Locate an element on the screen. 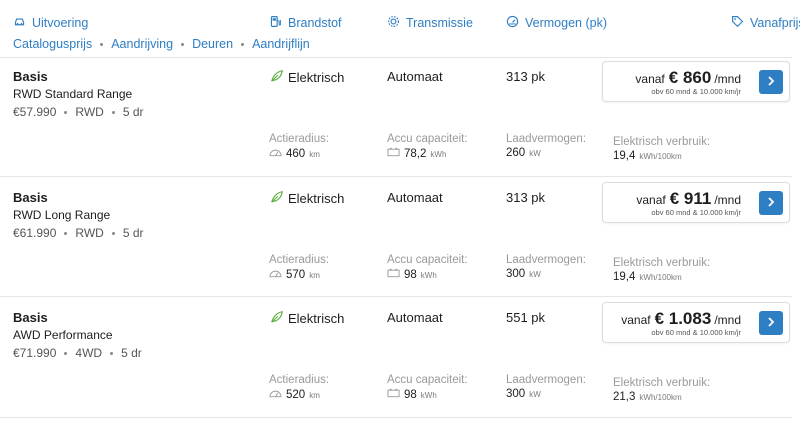  consumption-value: 21,3 kWh/100km is located at coordinates (647, 397).